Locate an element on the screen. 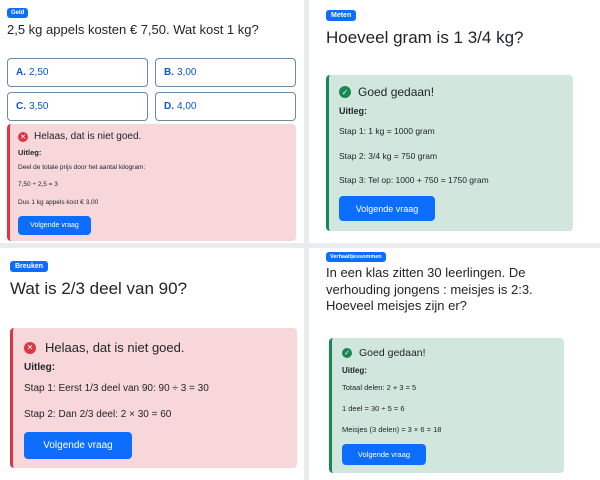 Image resolution: width=600 pixels, height=480 pixels. category-badge: Breuken is located at coordinates (29, 266).